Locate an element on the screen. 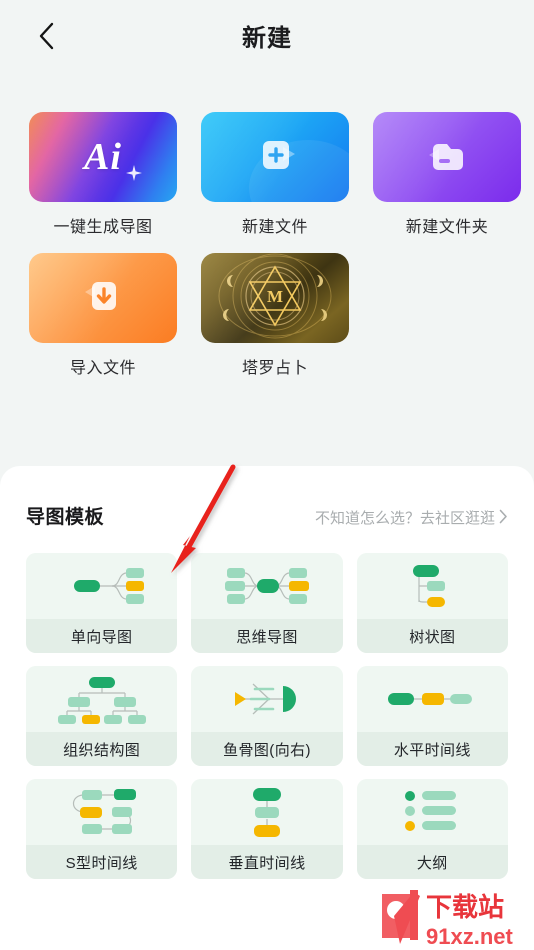 The width and height of the screenshot is (534, 950). ai-generate-card: Ai is located at coordinates (103, 157).